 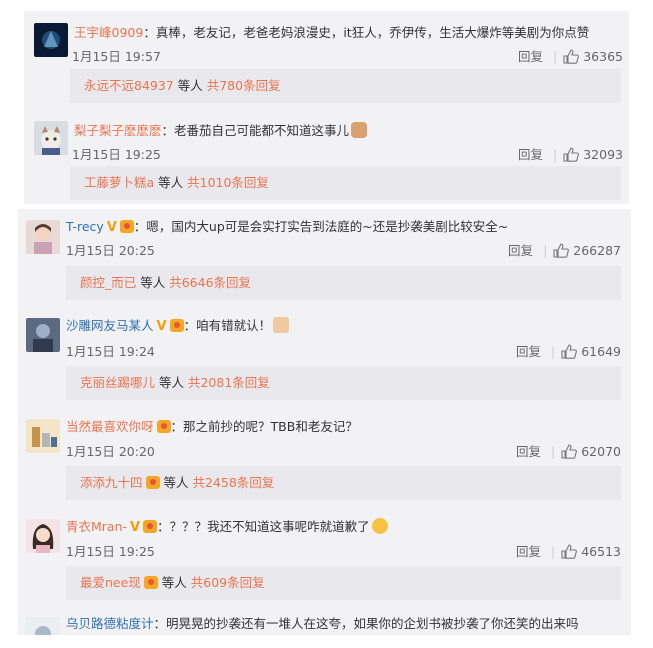 I want to click on like-count: 46513, so click(x=601, y=551).